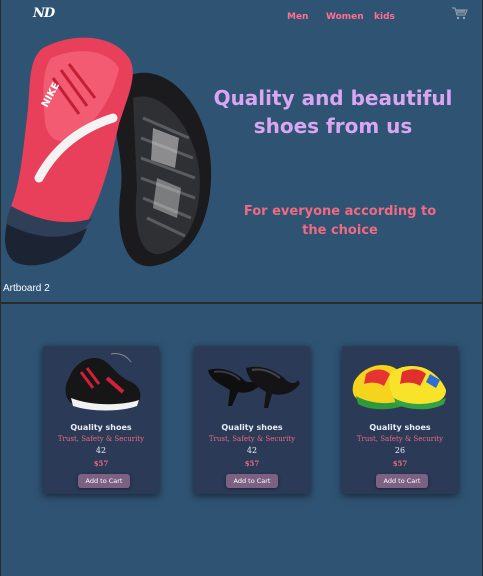 This screenshot has width=483, height=576. I want to click on nav-link-men: Men, so click(297, 17).